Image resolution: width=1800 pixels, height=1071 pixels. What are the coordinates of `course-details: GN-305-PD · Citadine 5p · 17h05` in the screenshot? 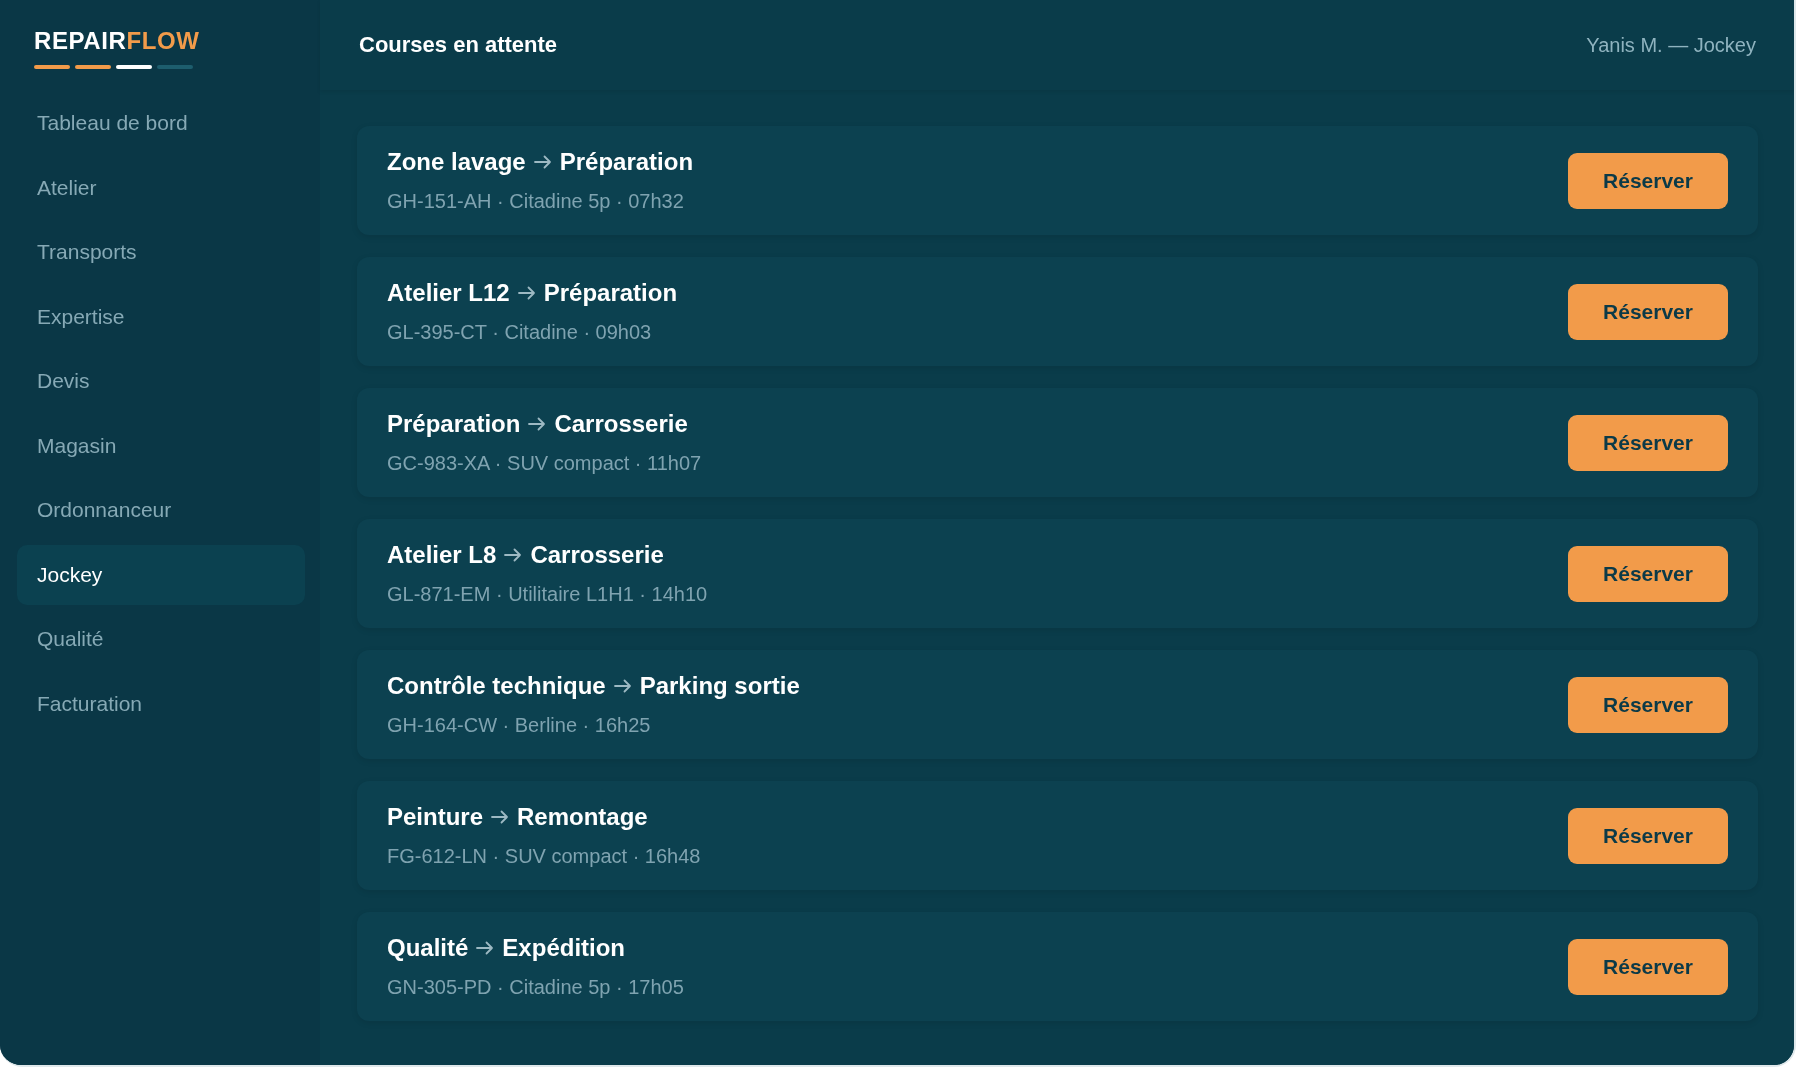 It's located at (535, 987).